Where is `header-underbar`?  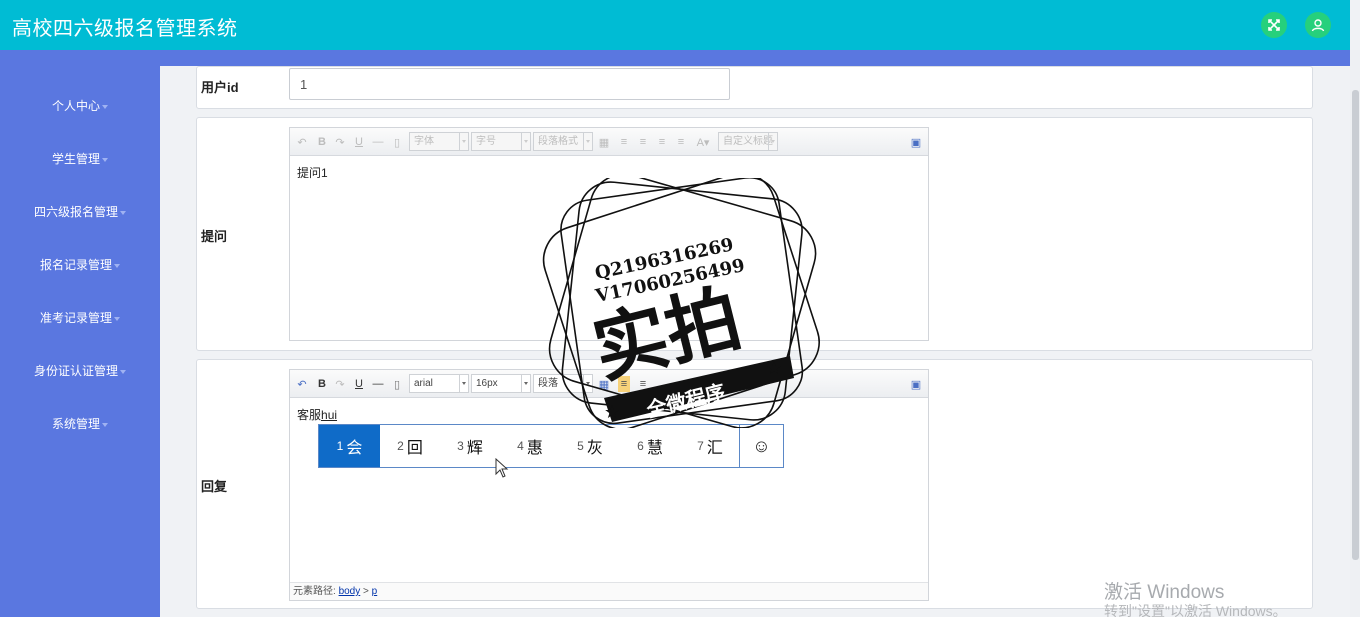 header-underbar is located at coordinates (675, 58).